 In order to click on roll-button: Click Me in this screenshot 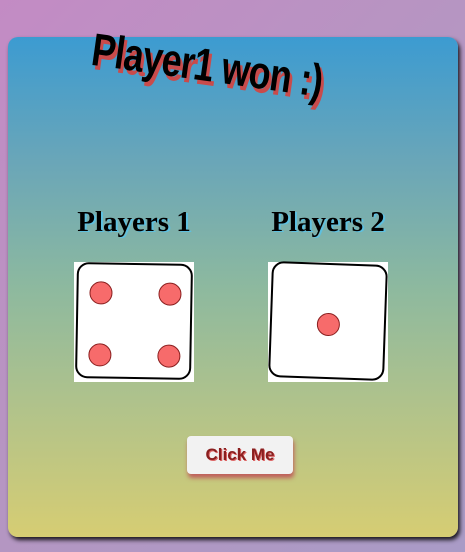, I will do `click(240, 455)`.